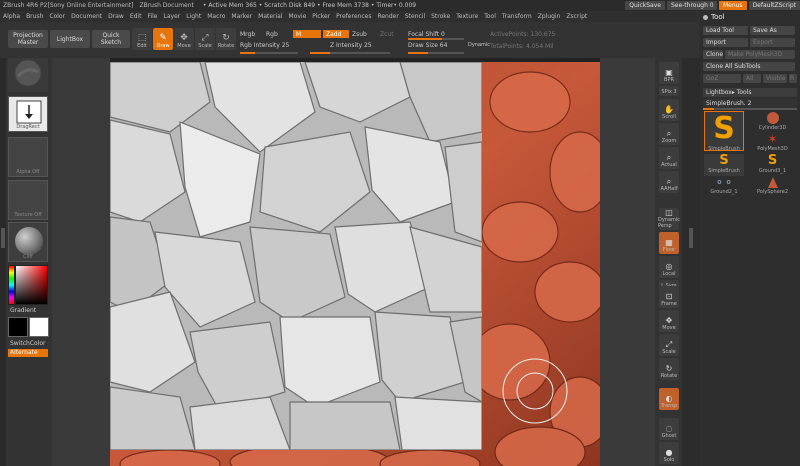  Describe the element at coordinates (57, 16) in the screenshot. I see `menu-color: Color` at that location.